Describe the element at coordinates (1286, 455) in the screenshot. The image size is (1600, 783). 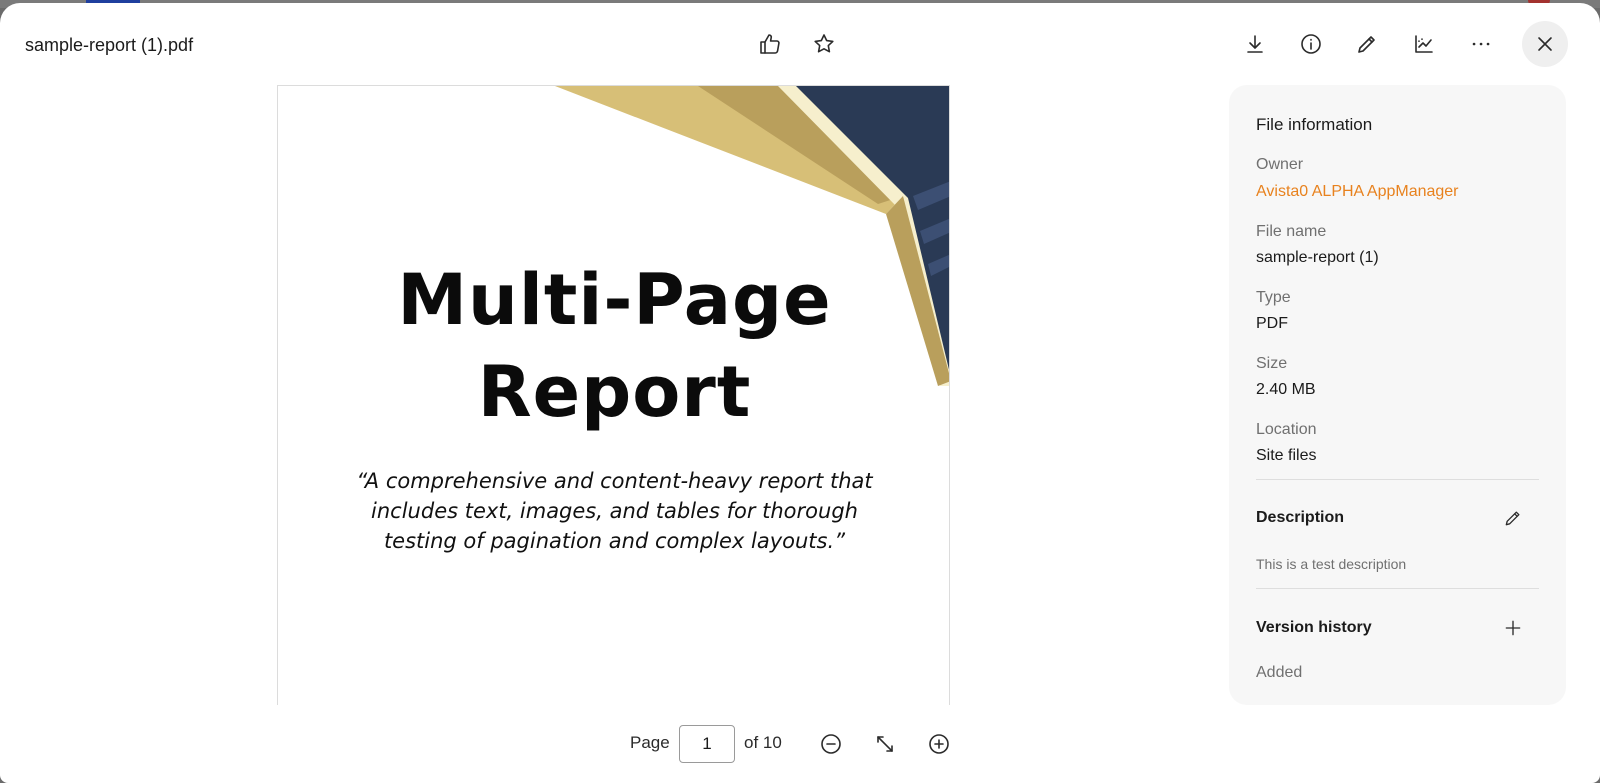
I see `location-value: Site files` at that location.